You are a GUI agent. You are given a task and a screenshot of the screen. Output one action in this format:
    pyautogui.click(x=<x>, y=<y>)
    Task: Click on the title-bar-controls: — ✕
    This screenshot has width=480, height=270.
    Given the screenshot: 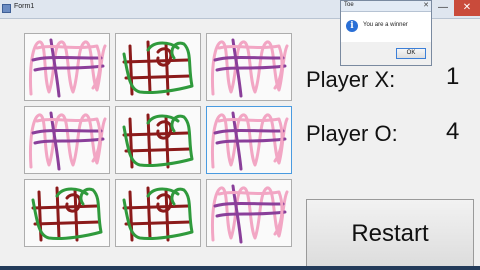 What is the action you would take?
    pyautogui.click(x=456, y=9)
    